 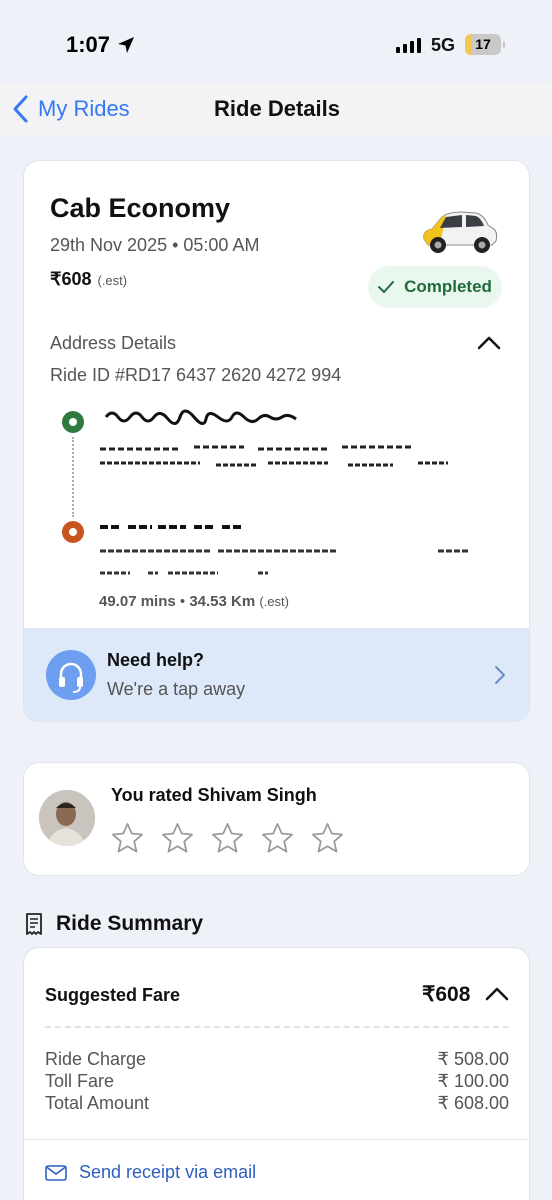 I want to click on page-title: Ride Details, so click(x=277, y=108).